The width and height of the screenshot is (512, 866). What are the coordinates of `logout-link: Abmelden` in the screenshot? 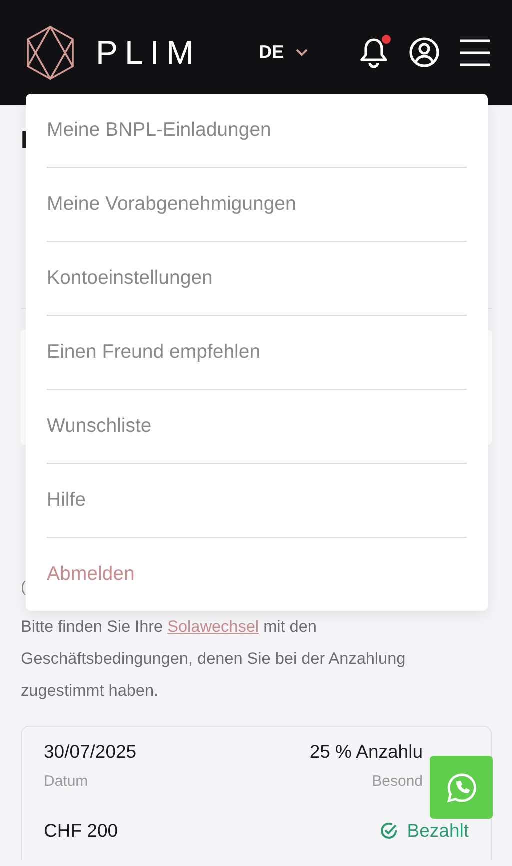 It's located at (91, 574).